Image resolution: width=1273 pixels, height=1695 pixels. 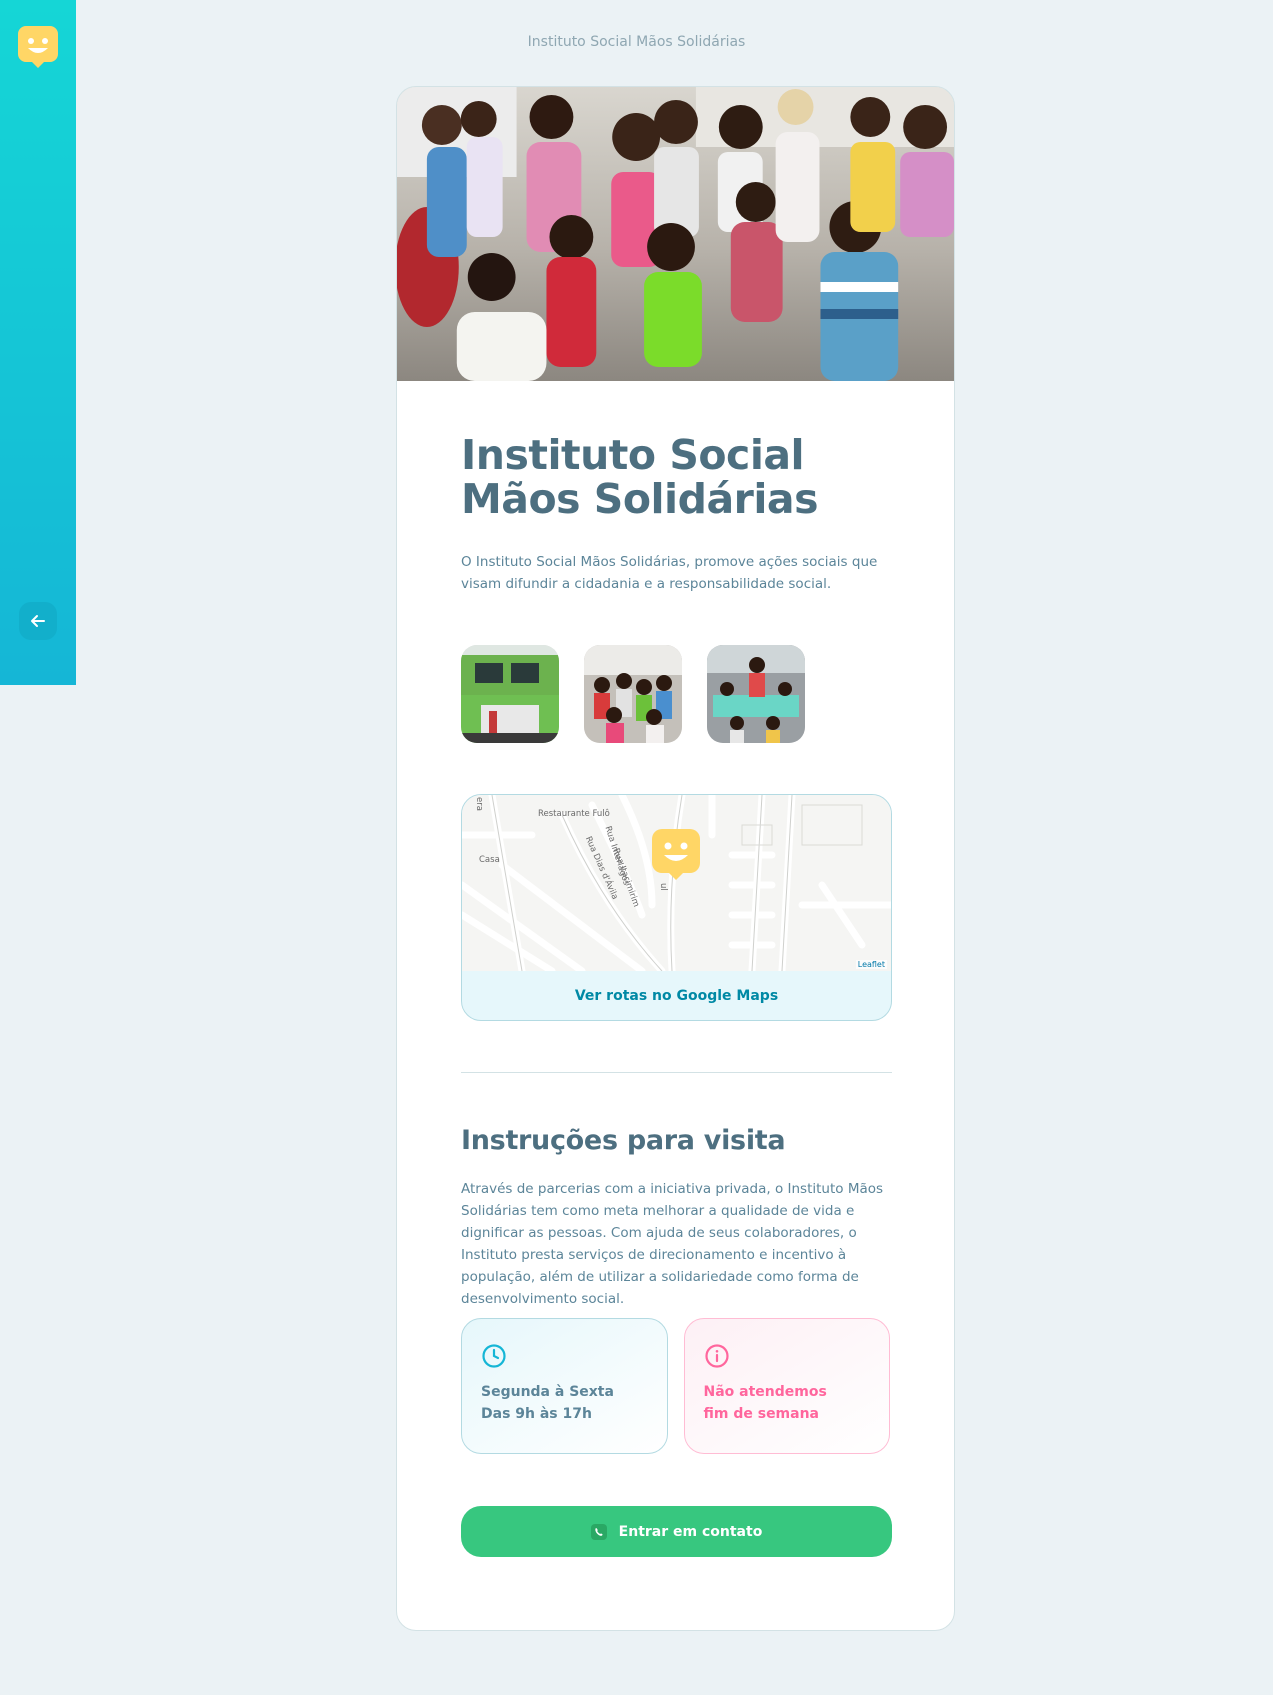 I want to click on info-icon, so click(x=716, y=1356).